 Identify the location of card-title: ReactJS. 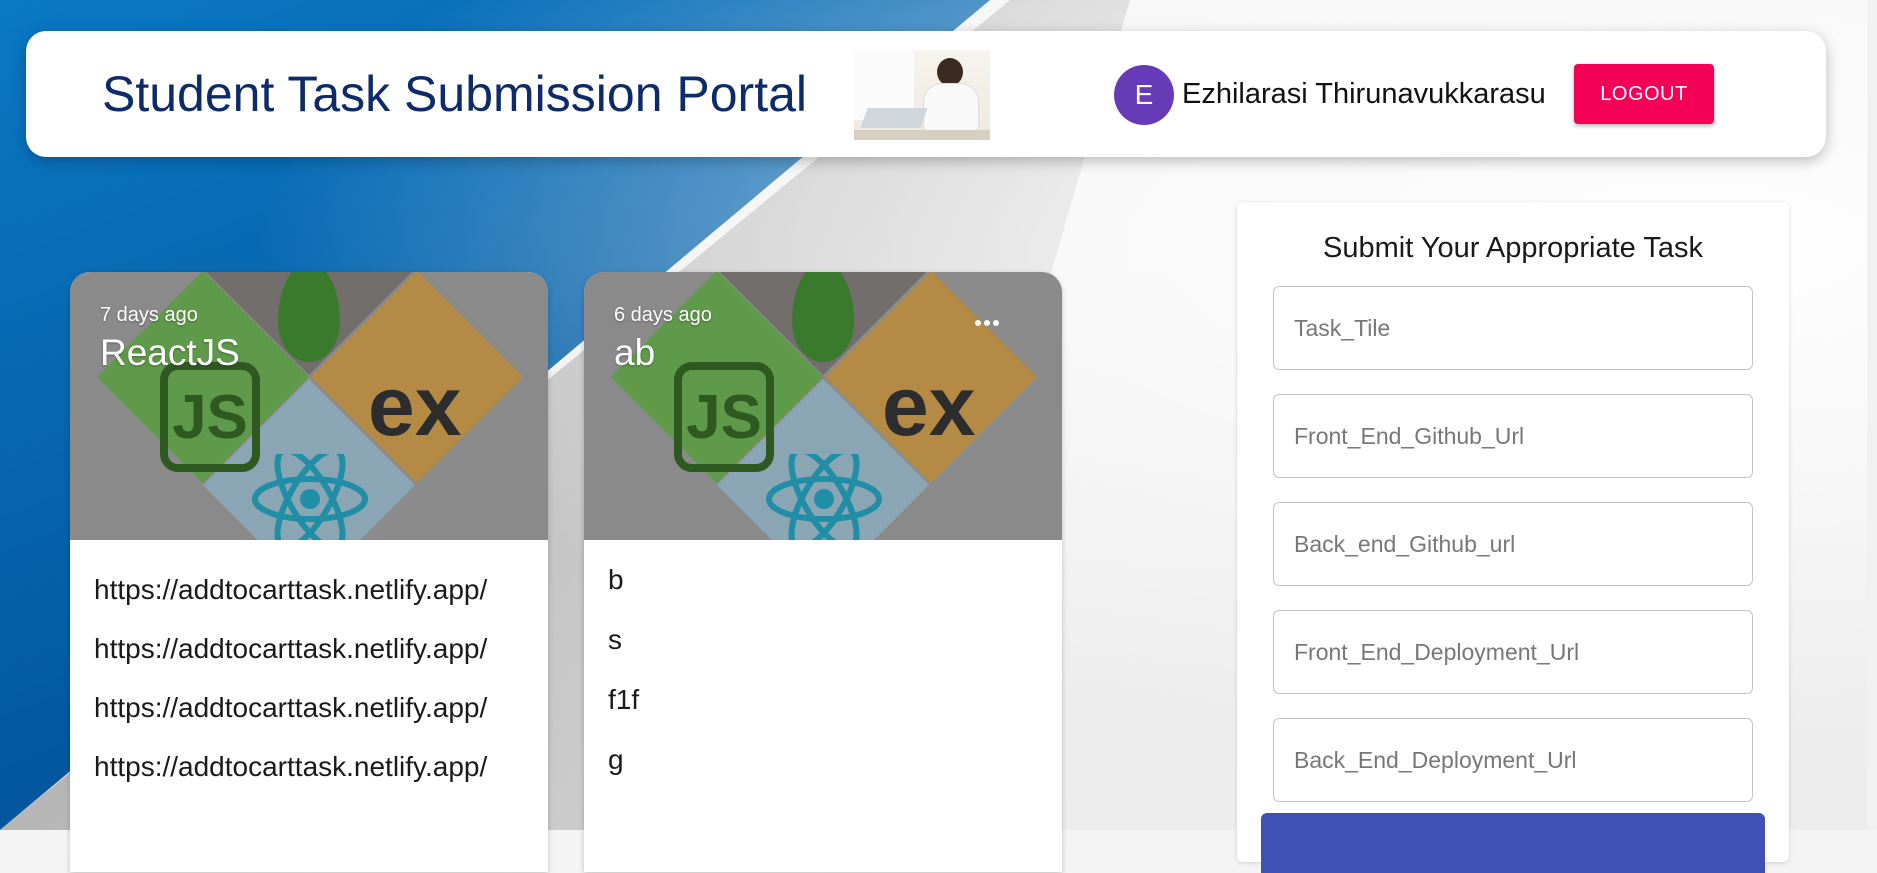
(170, 352).